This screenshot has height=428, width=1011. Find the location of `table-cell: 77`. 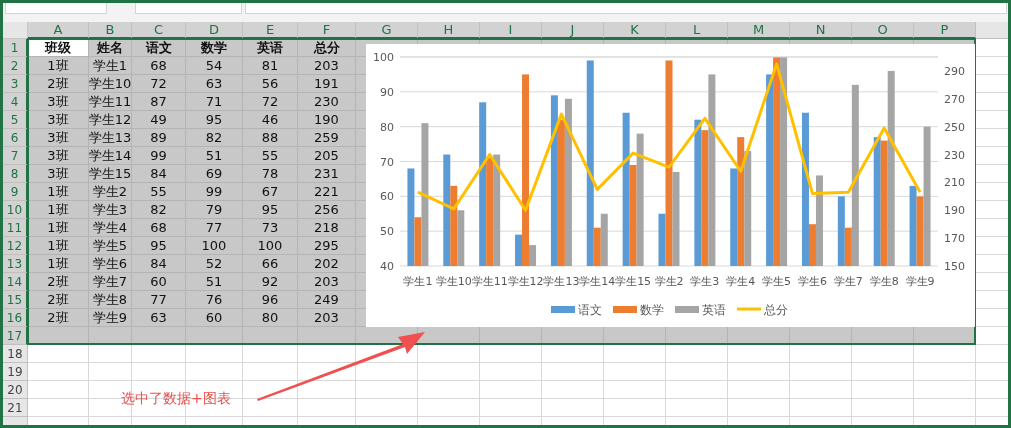

table-cell: 77 is located at coordinates (214, 228).